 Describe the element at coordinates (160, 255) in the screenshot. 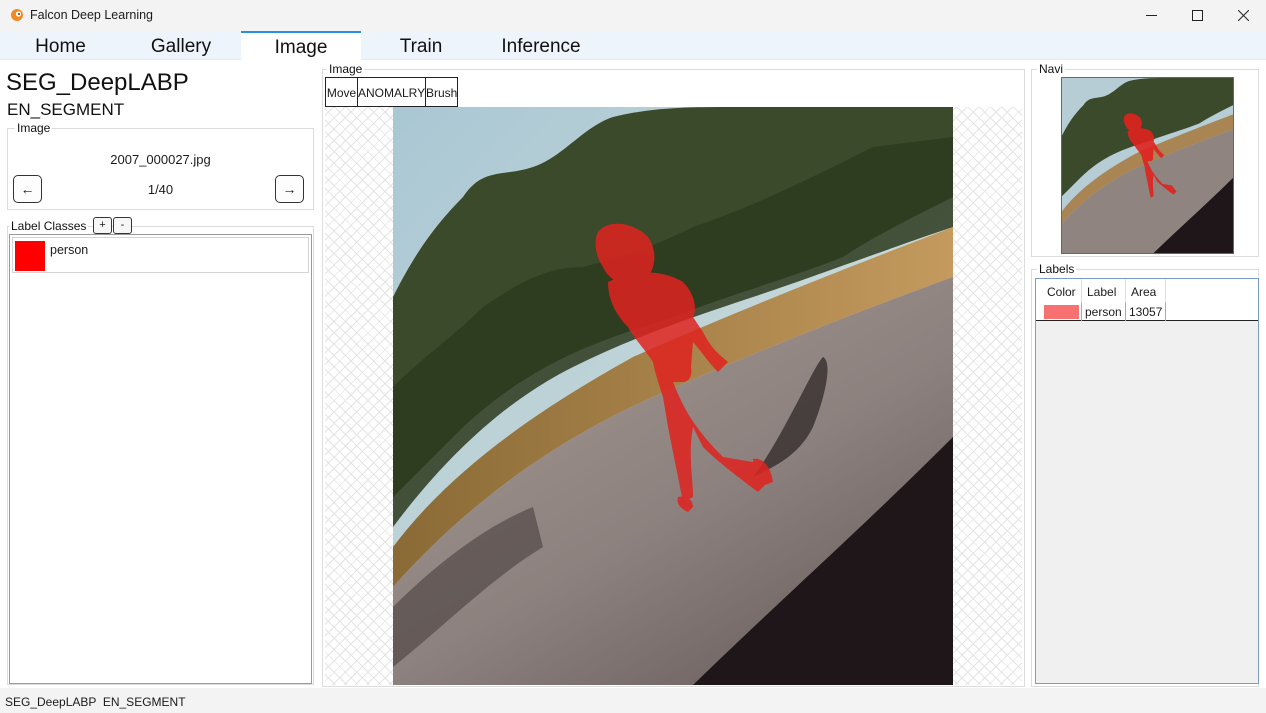

I see `class-item-person: person` at that location.